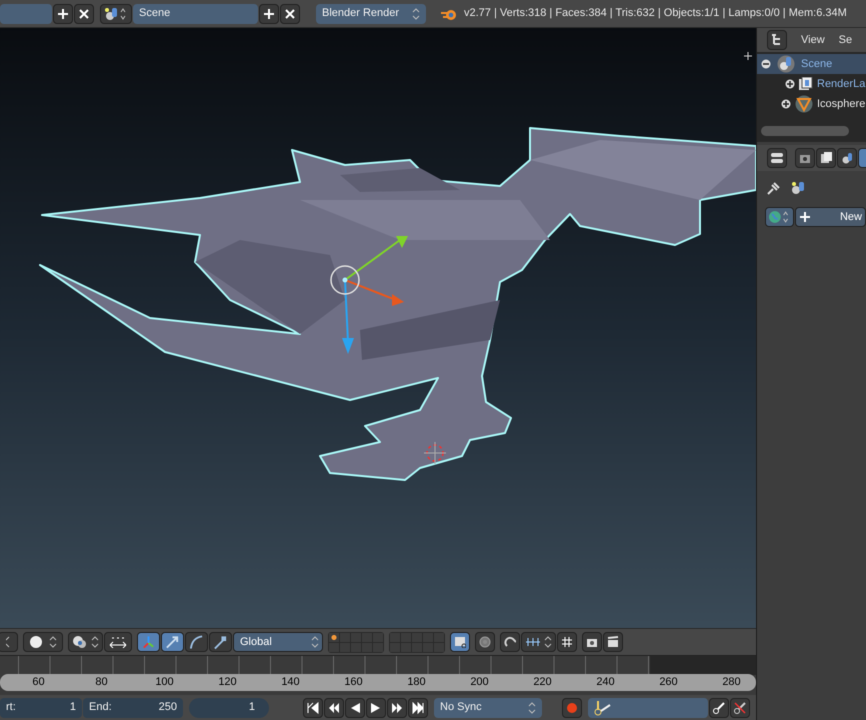 The height and width of the screenshot is (720, 866). Describe the element at coordinates (378, 682) in the screenshot. I see `timeline-ruler: 60 80 100 120 140 160 180 200 220 240 260 280` at that location.